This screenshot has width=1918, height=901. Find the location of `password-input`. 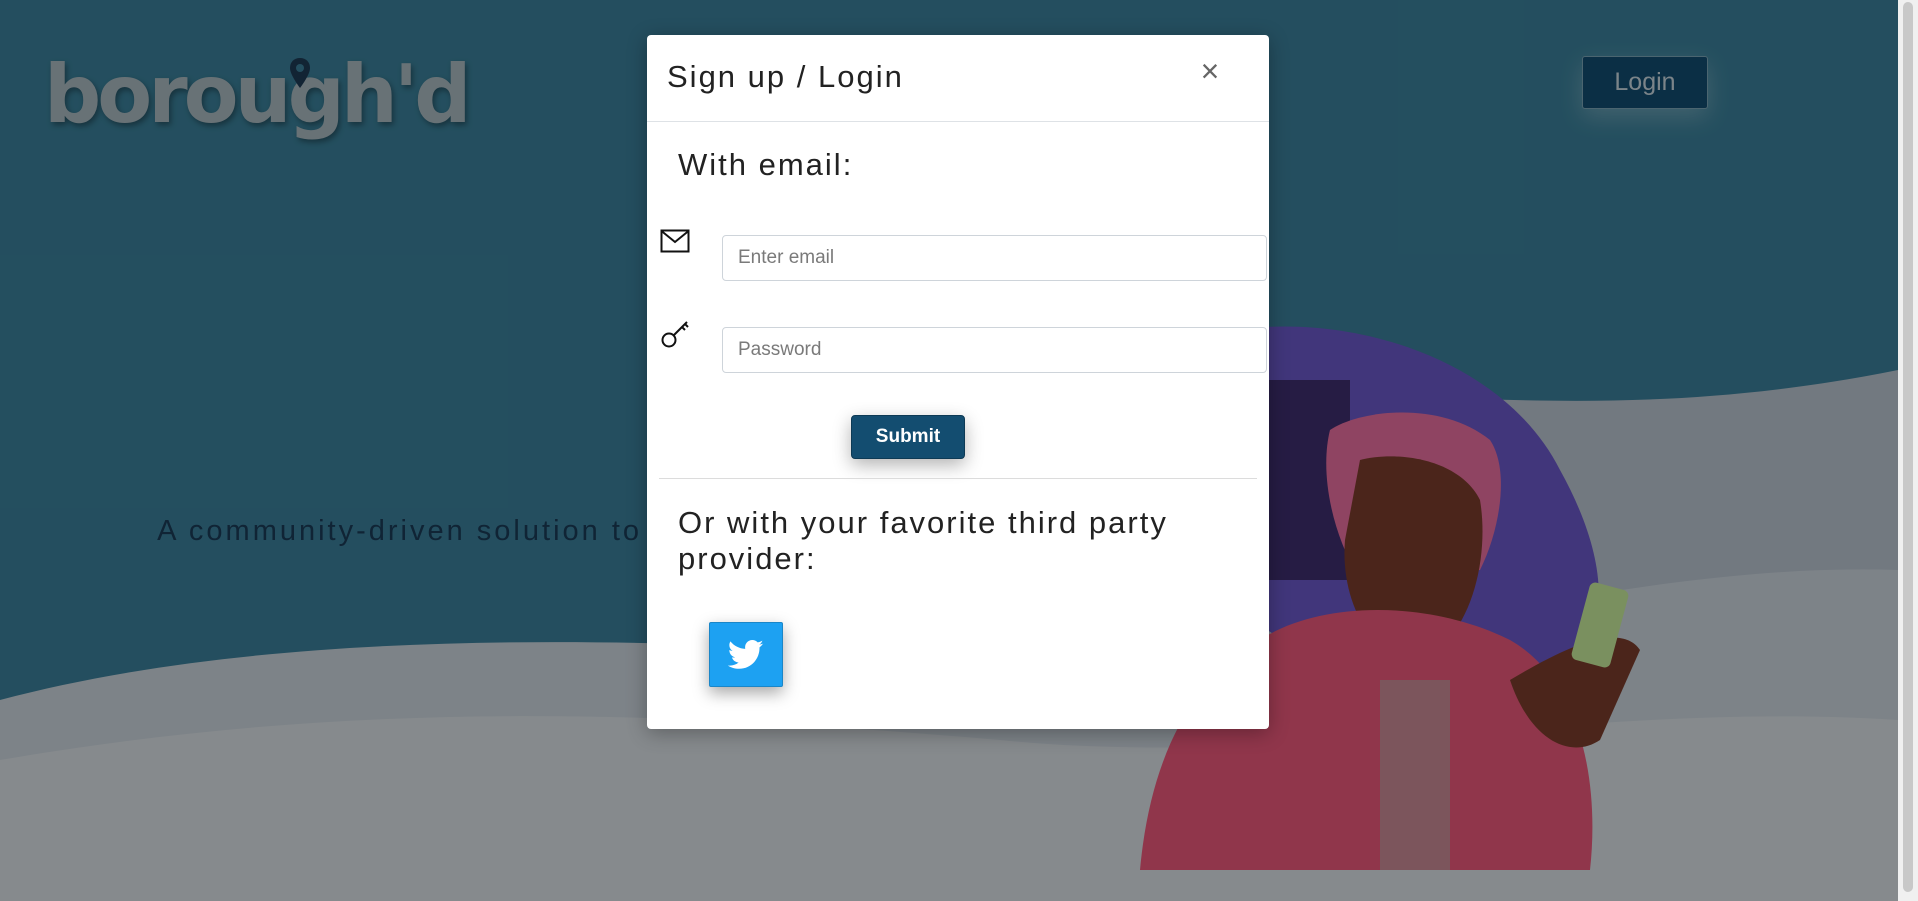

password-input is located at coordinates (994, 350).